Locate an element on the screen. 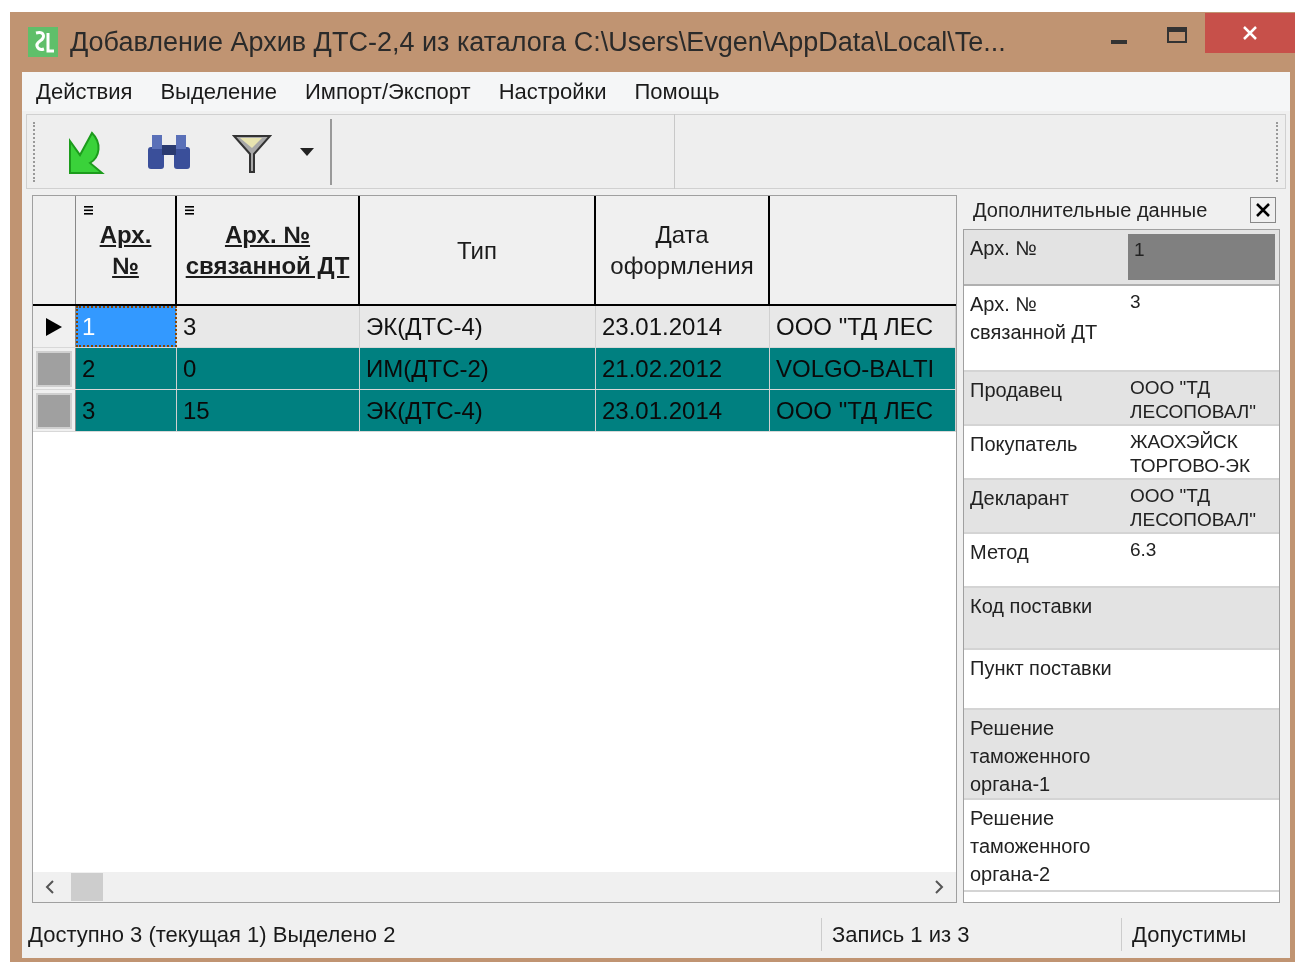  scroll-left-icon is located at coordinates (50, 887).